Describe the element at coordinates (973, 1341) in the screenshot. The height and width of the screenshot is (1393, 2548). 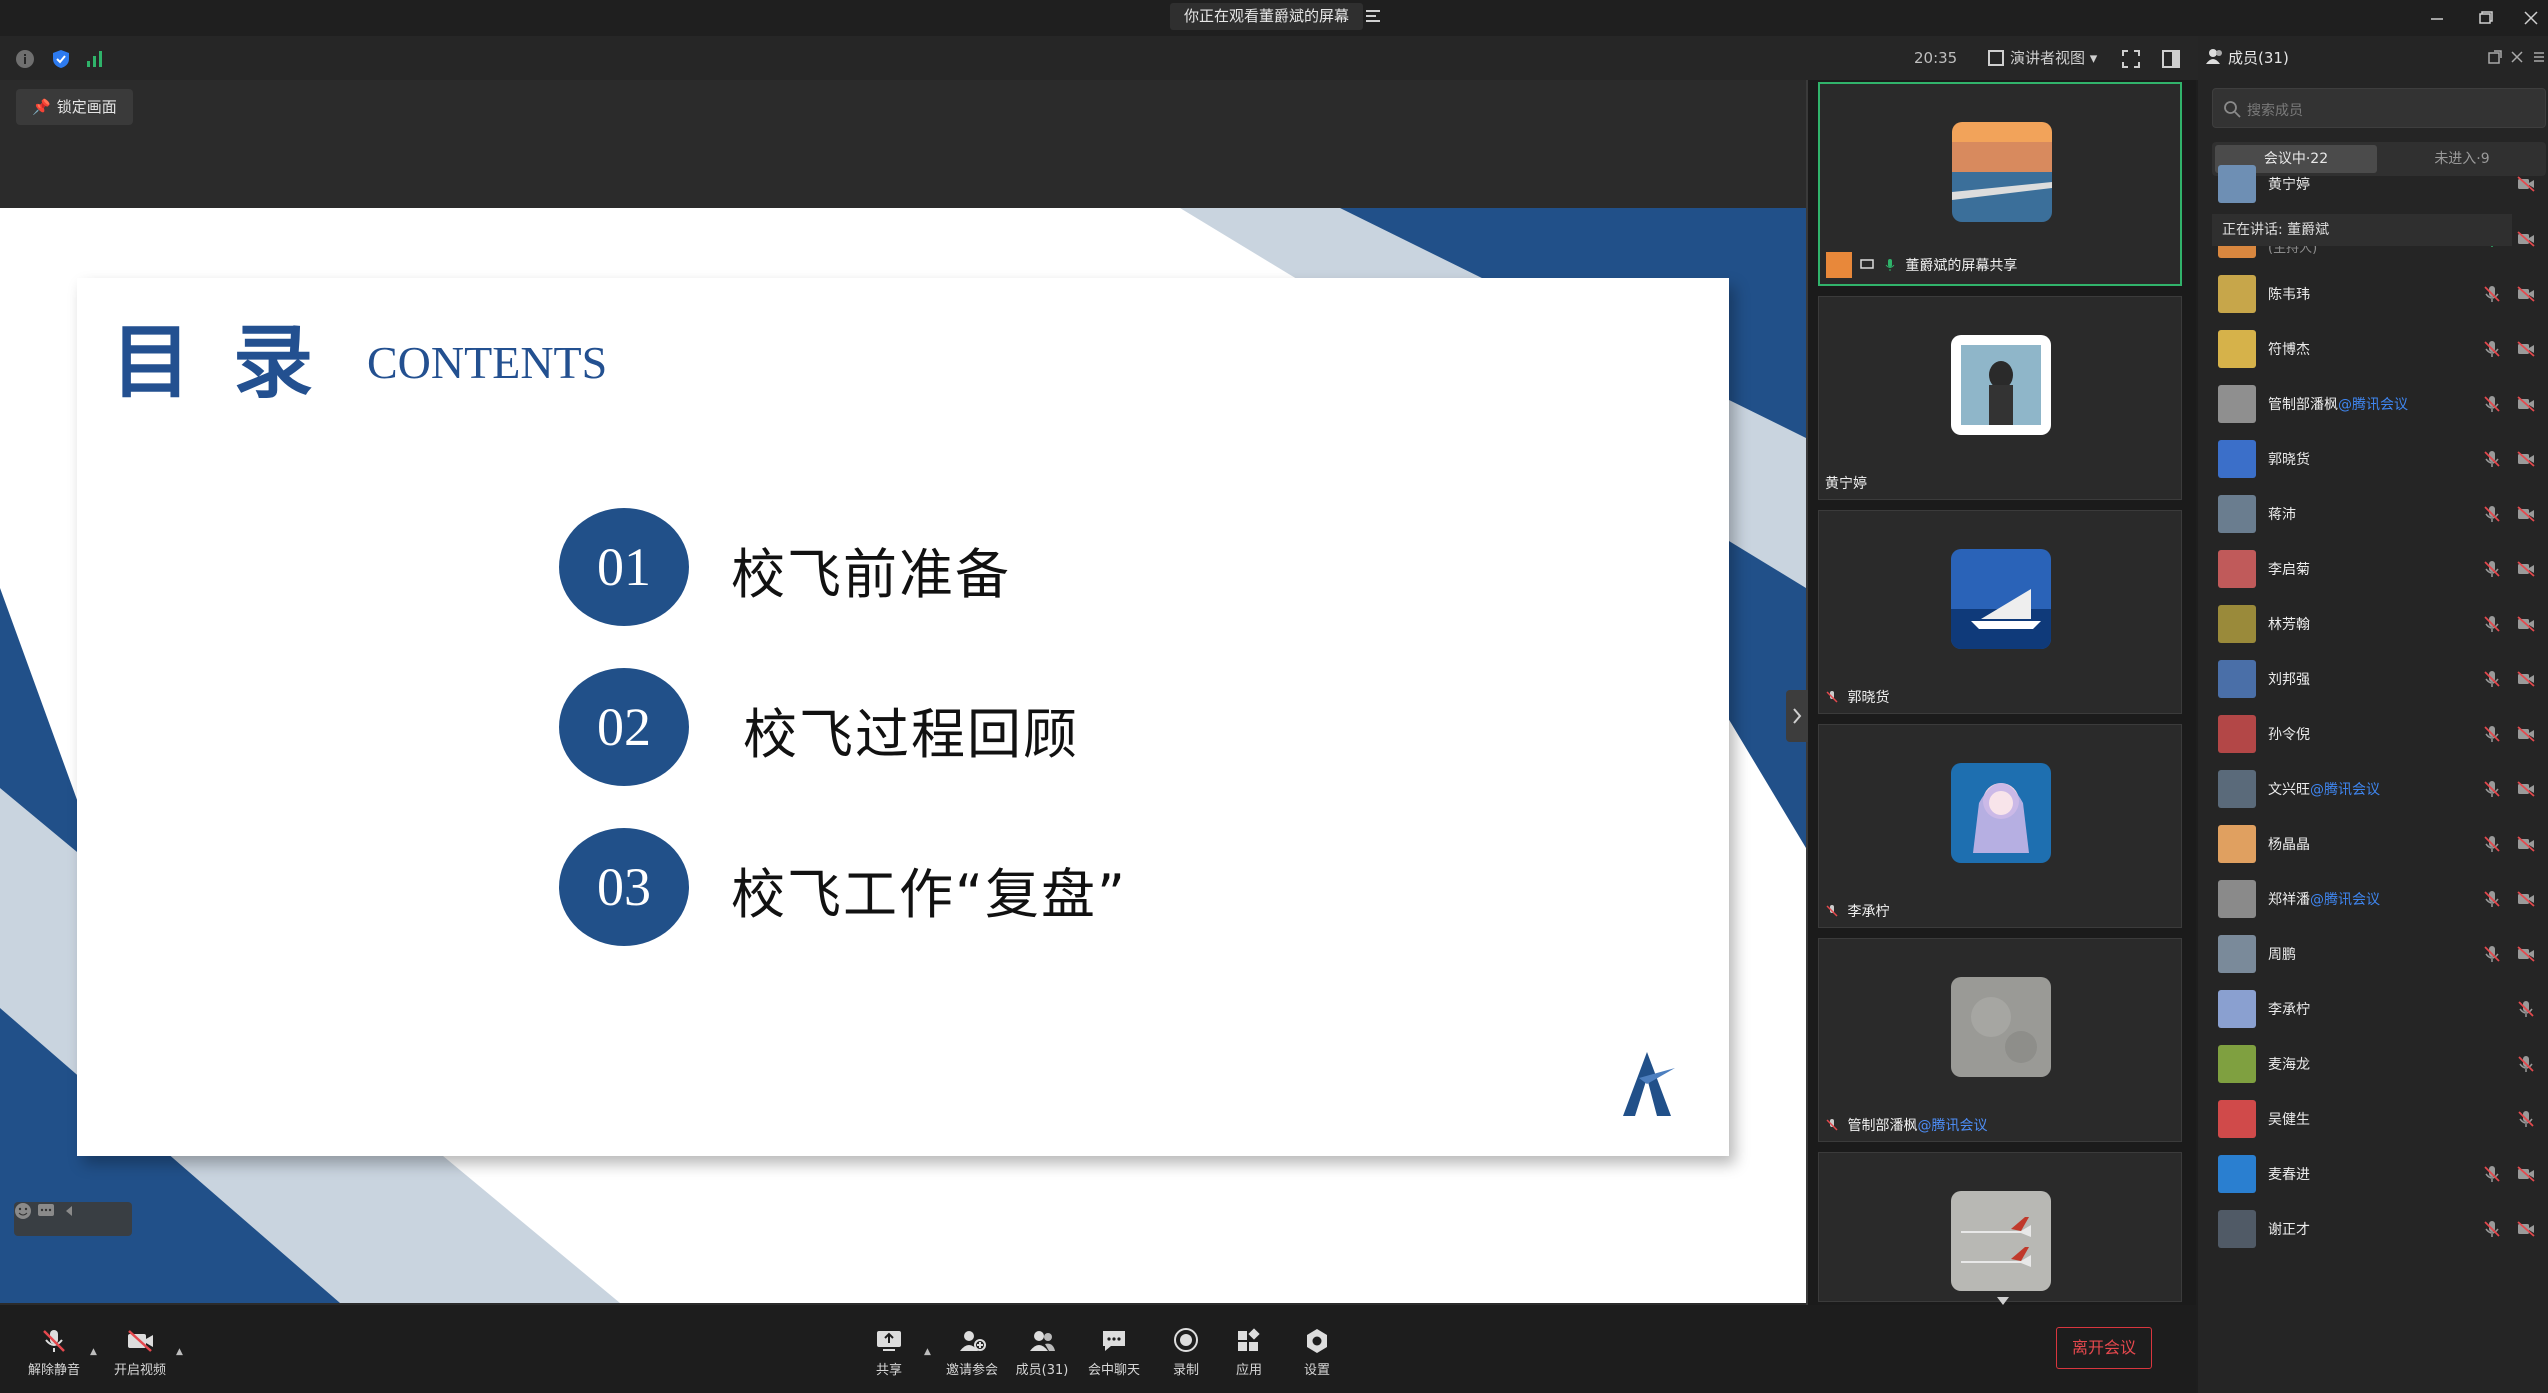
I see `add-user-icon` at that location.